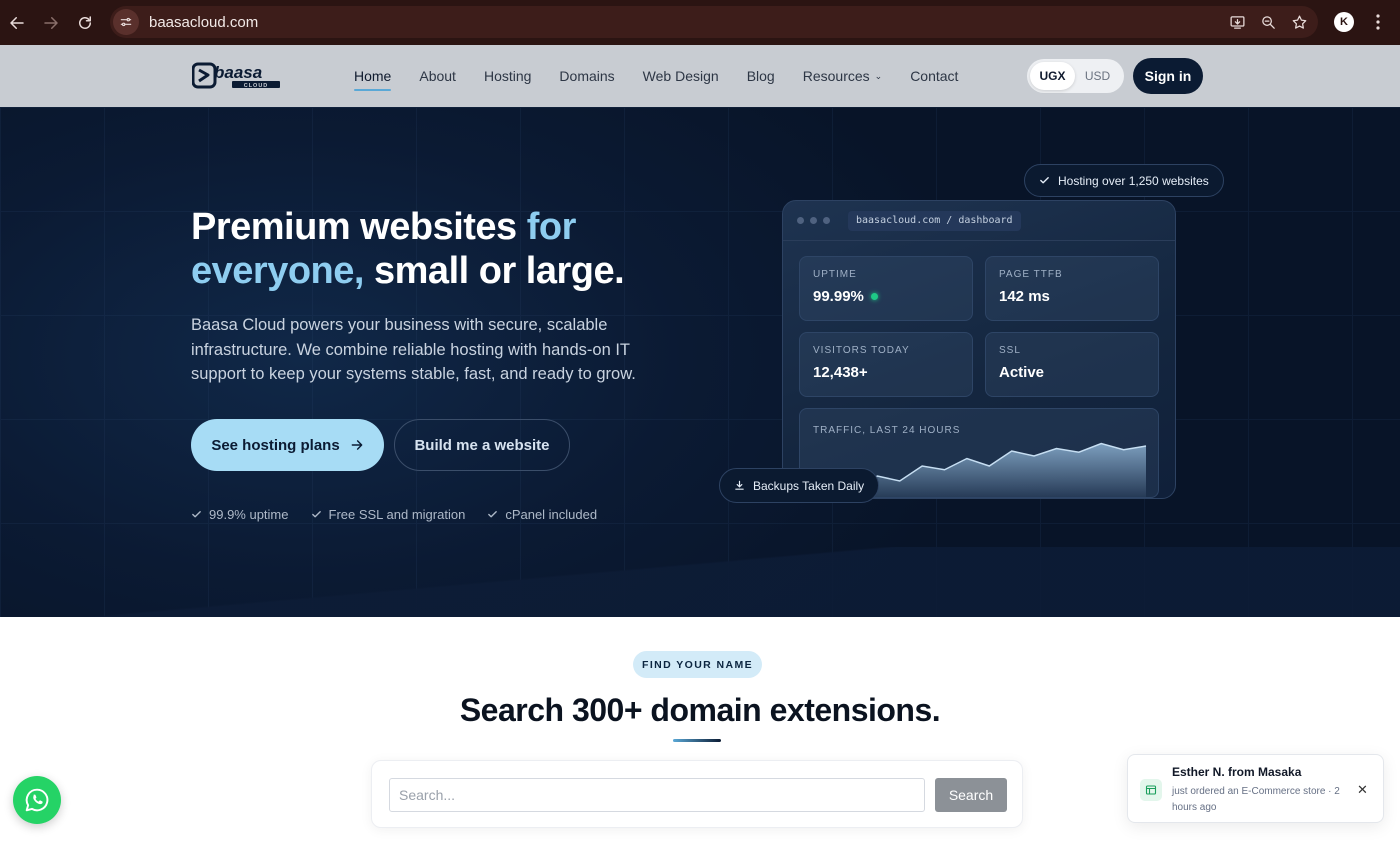 This screenshot has width=1400, height=843. What do you see at coordinates (739, 485) in the screenshot?
I see `download-icon` at bounding box center [739, 485].